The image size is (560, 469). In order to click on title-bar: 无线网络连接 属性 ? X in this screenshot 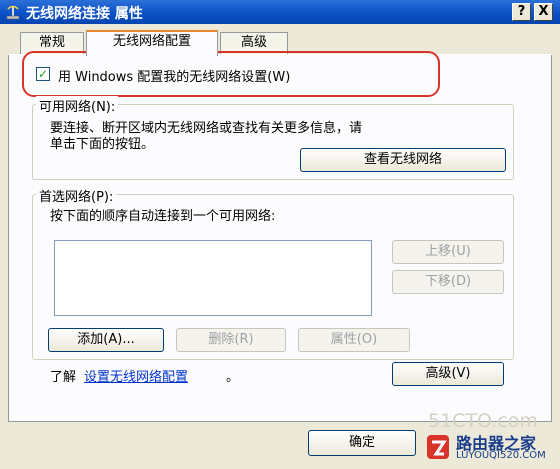, I will do `click(280, 12)`.